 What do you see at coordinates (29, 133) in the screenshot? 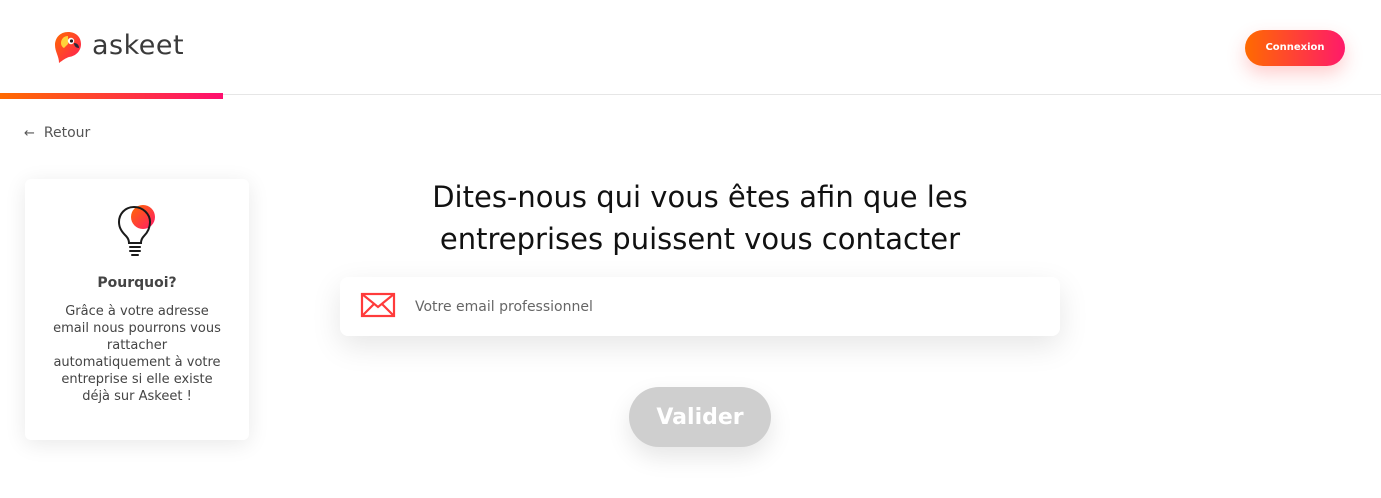
I see `arrow-left-icon: ←` at bounding box center [29, 133].